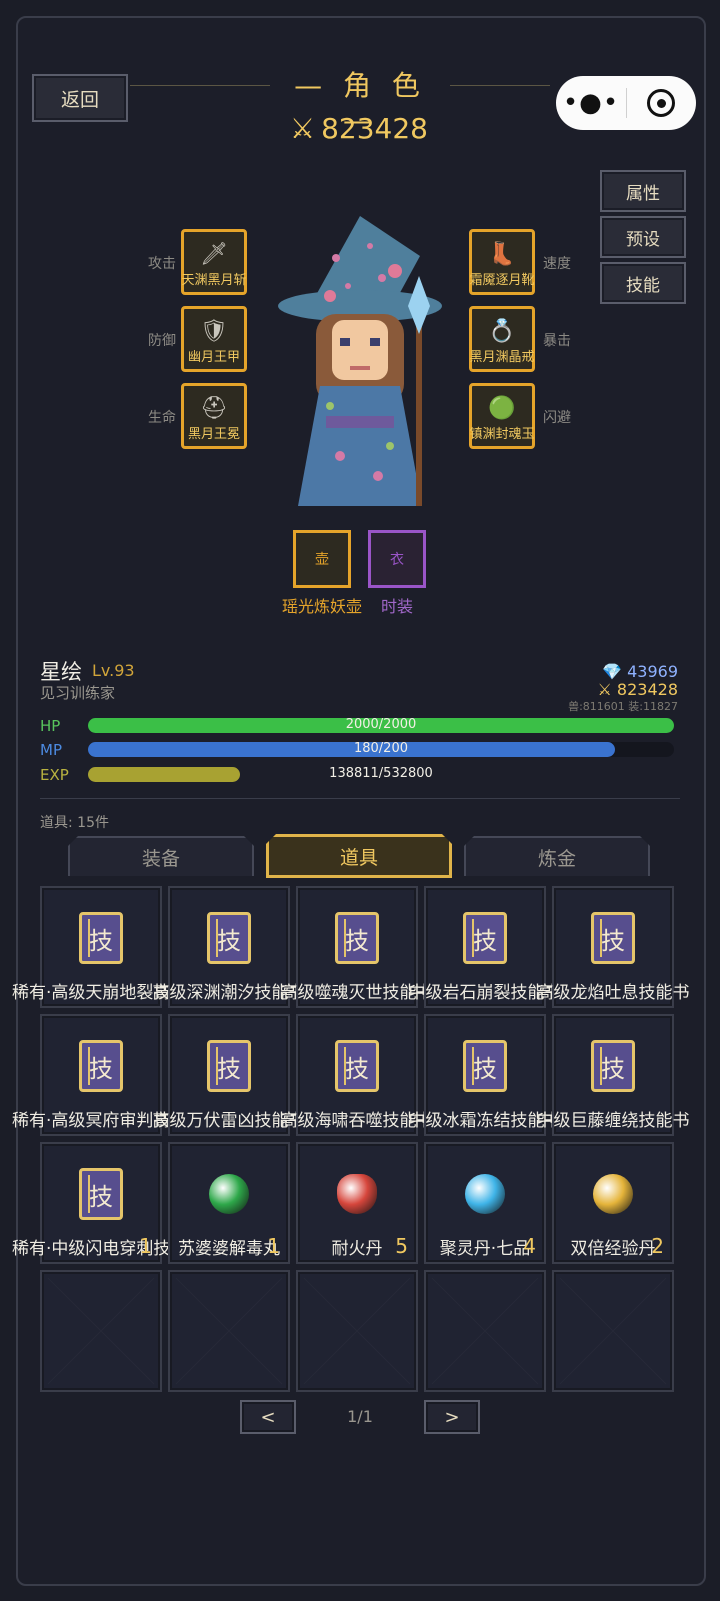 The height and width of the screenshot is (1601, 720). What do you see at coordinates (200, 85) in the screenshot?
I see `title-divider-left` at bounding box center [200, 85].